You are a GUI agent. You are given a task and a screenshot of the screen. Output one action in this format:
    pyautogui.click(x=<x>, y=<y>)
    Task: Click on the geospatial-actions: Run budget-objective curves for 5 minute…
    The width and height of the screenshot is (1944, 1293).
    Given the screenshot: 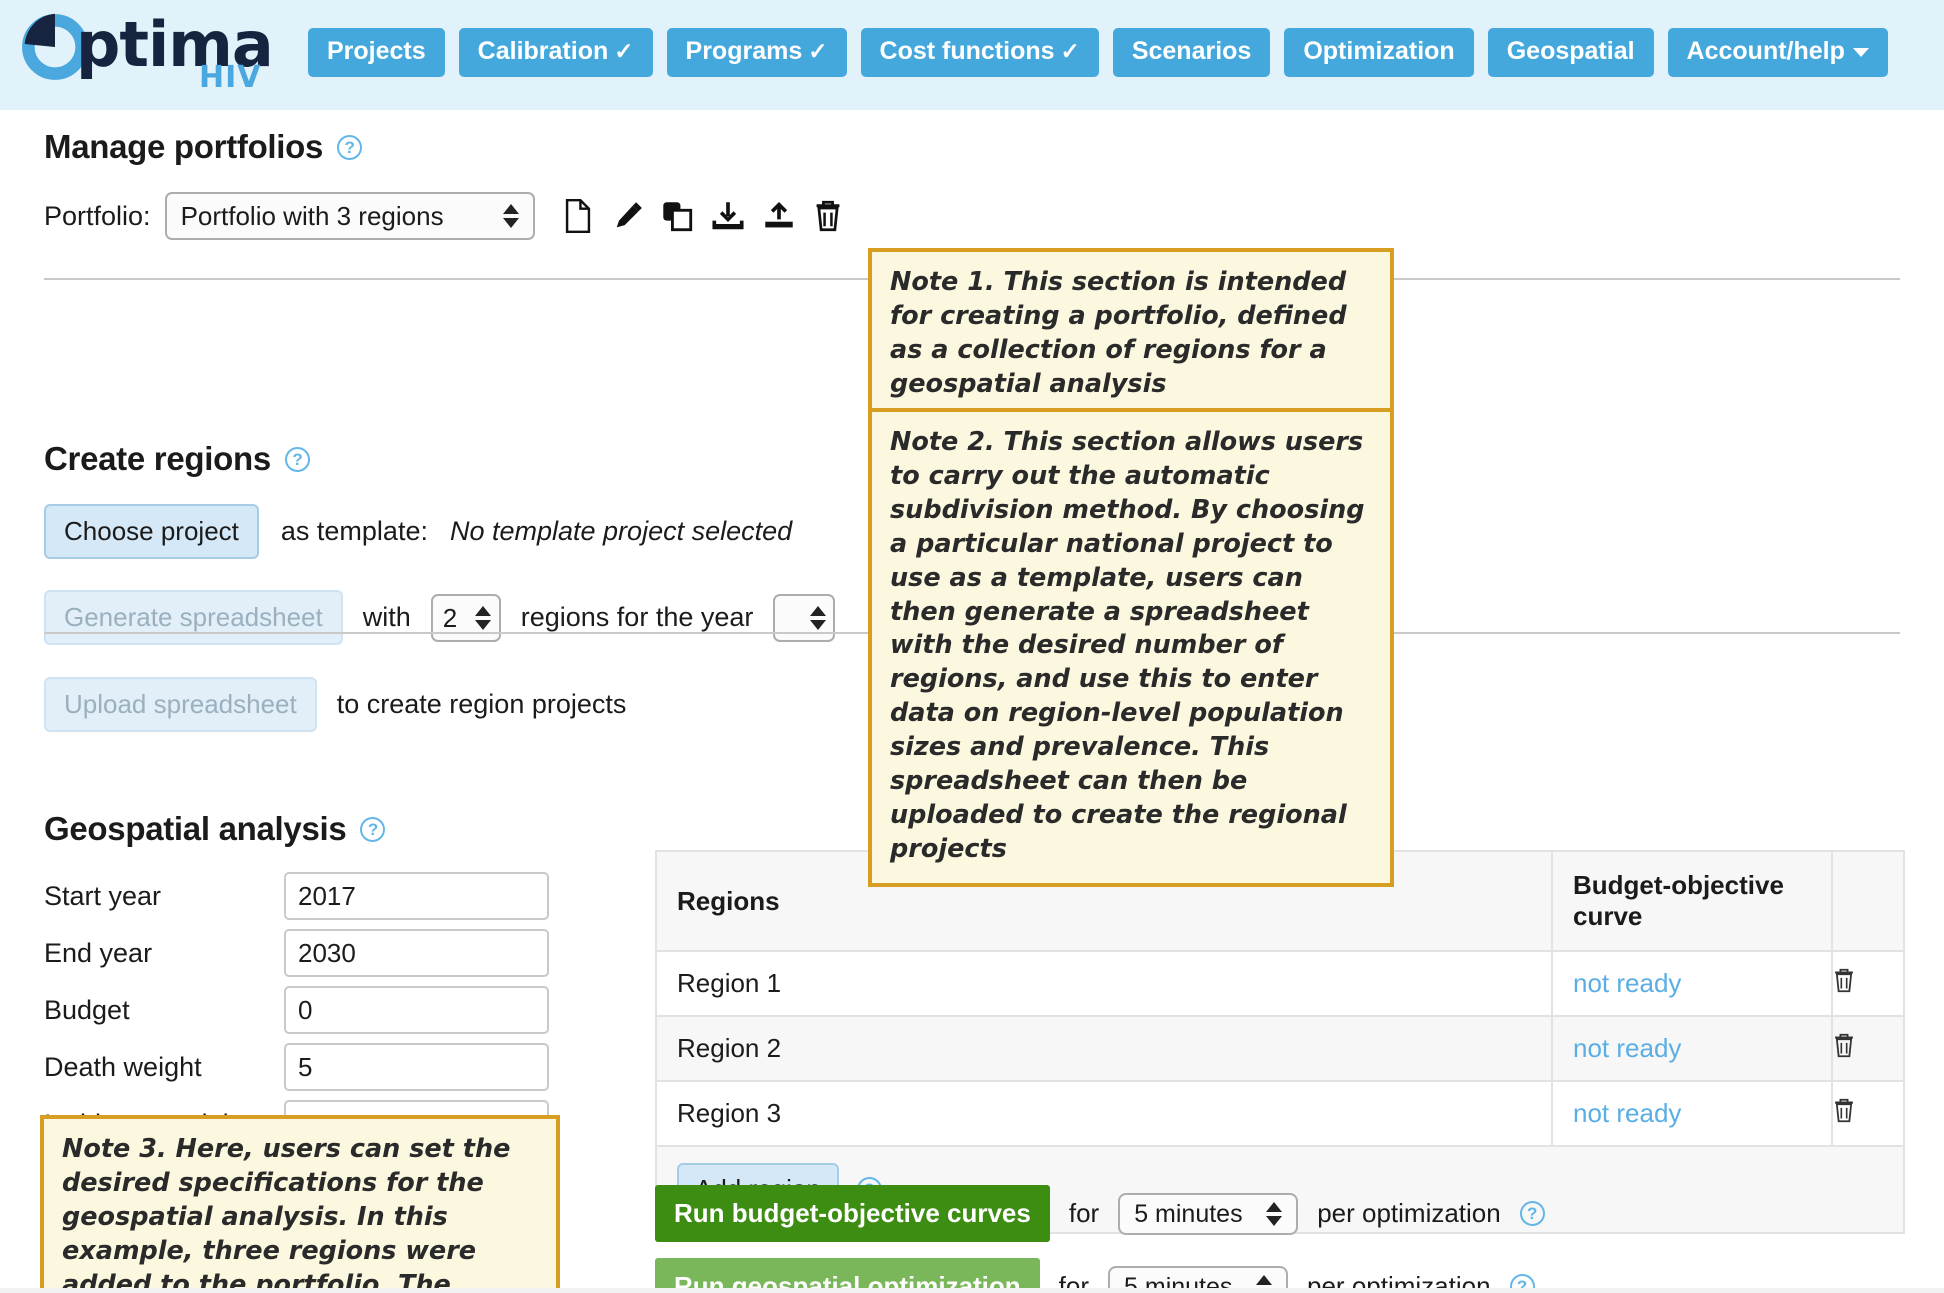 What is the action you would take?
    pyautogui.click(x=1100, y=1239)
    